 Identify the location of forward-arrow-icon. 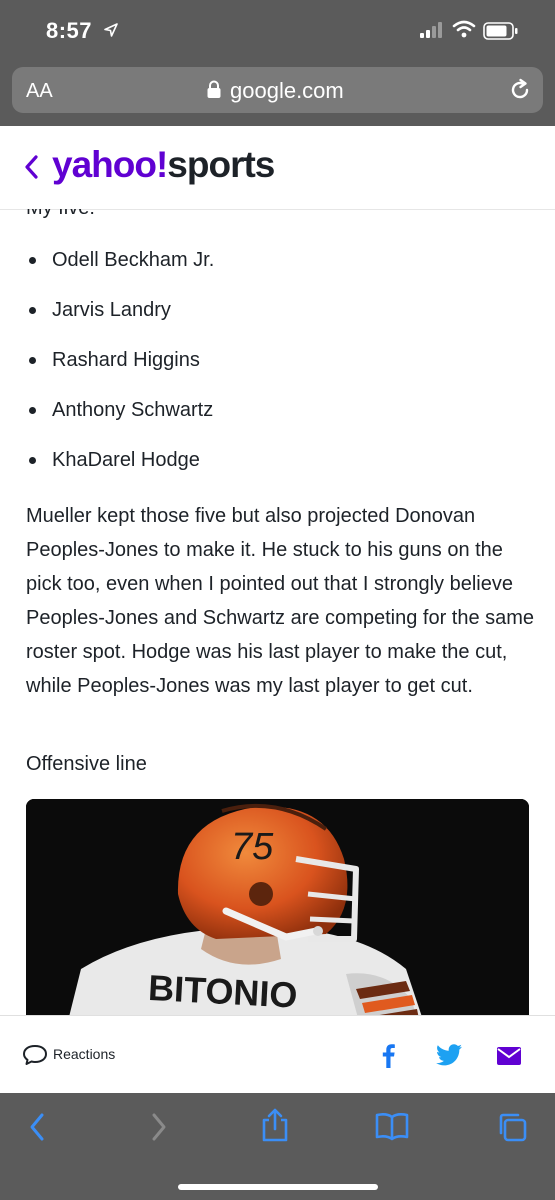
(158, 1129).